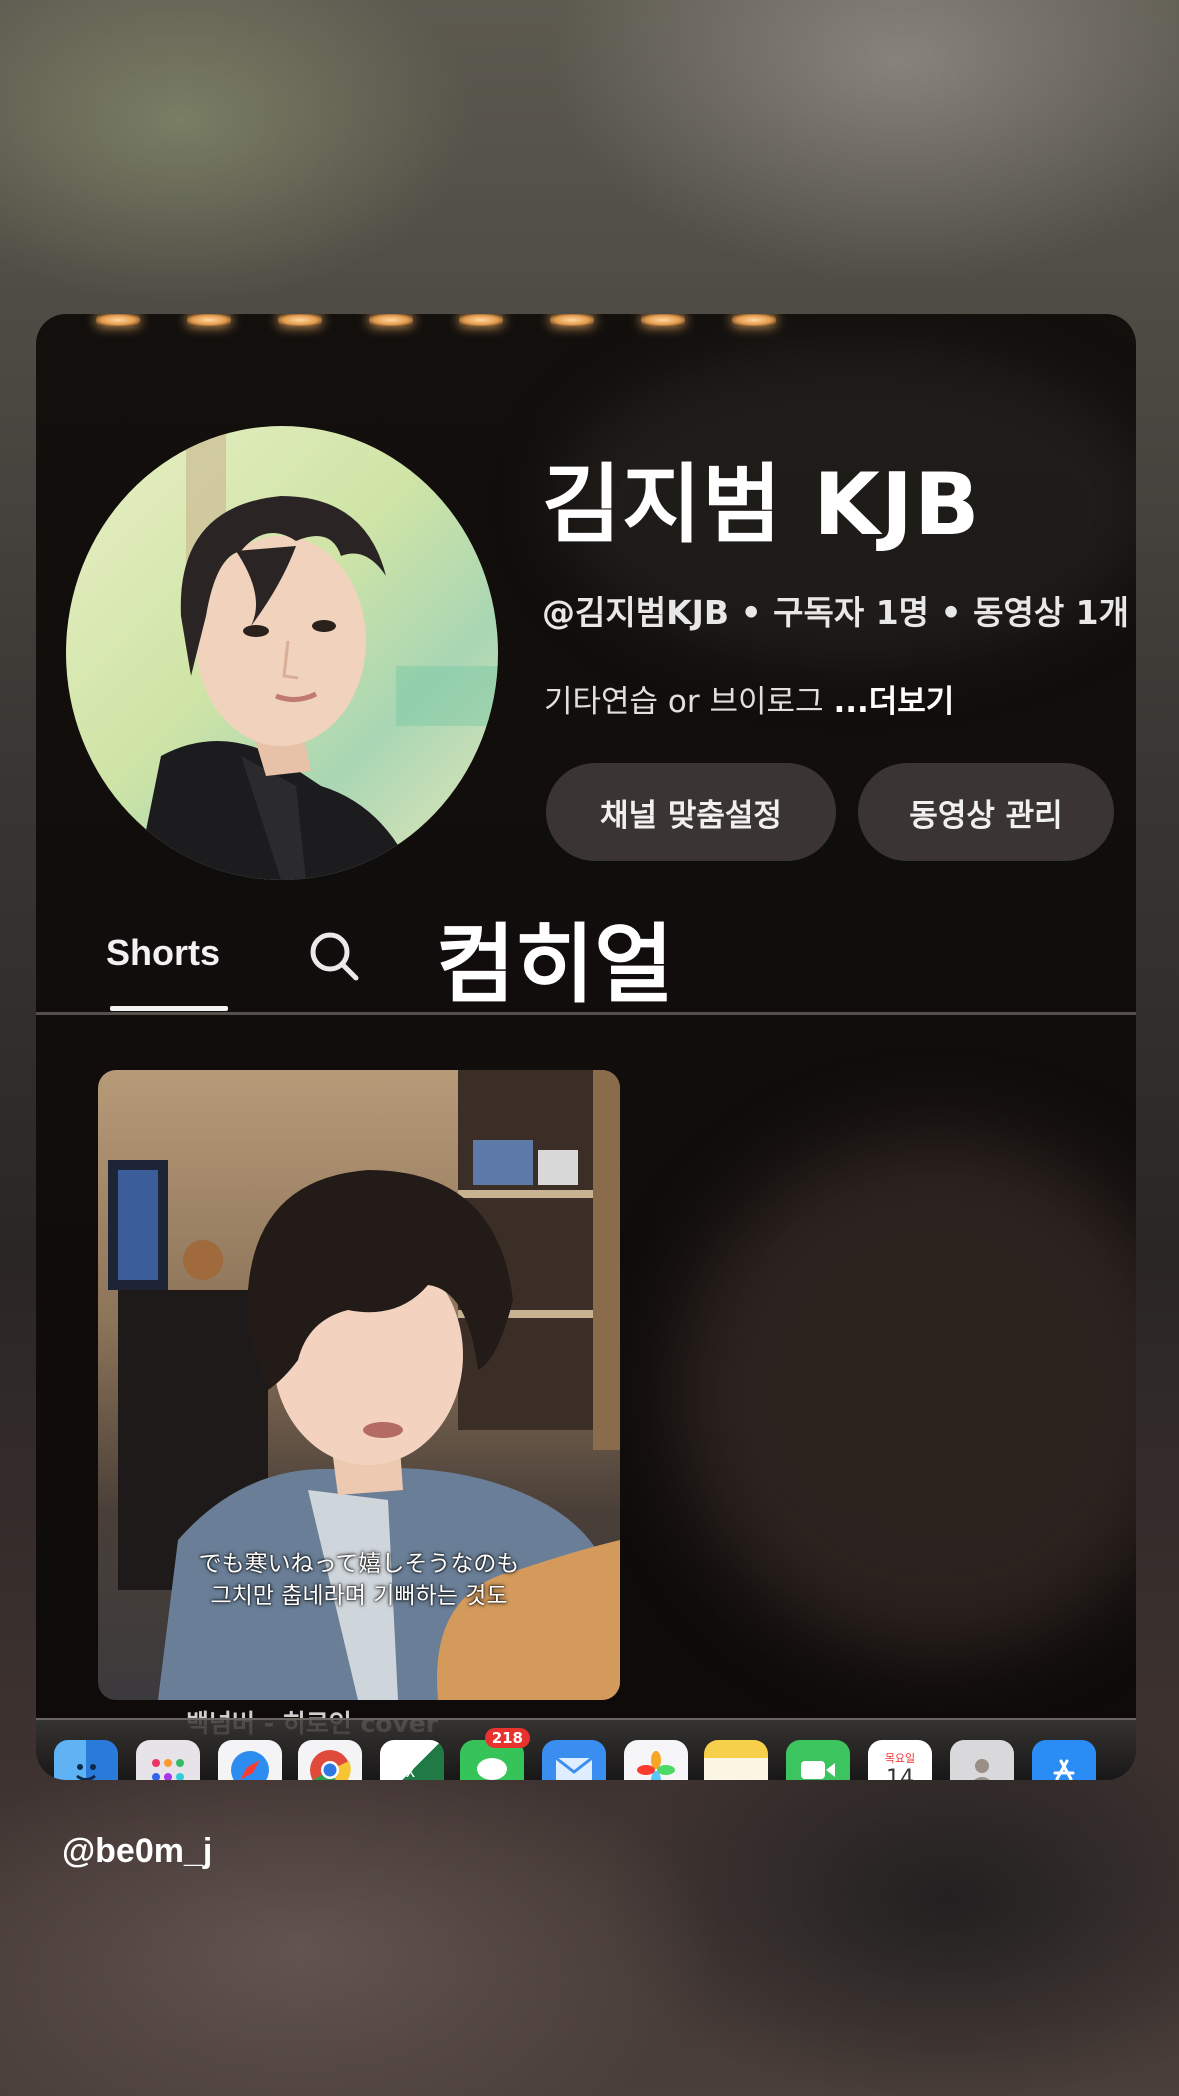  I want to click on channel-description: 기타연습 or 브이로그 ...더보기, so click(749, 698).